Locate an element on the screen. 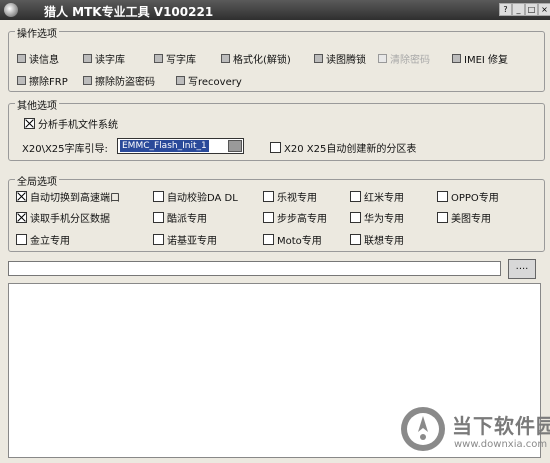 The image size is (550, 463). checkbox-label: 擦除防盗密码 is located at coordinates (125, 82).